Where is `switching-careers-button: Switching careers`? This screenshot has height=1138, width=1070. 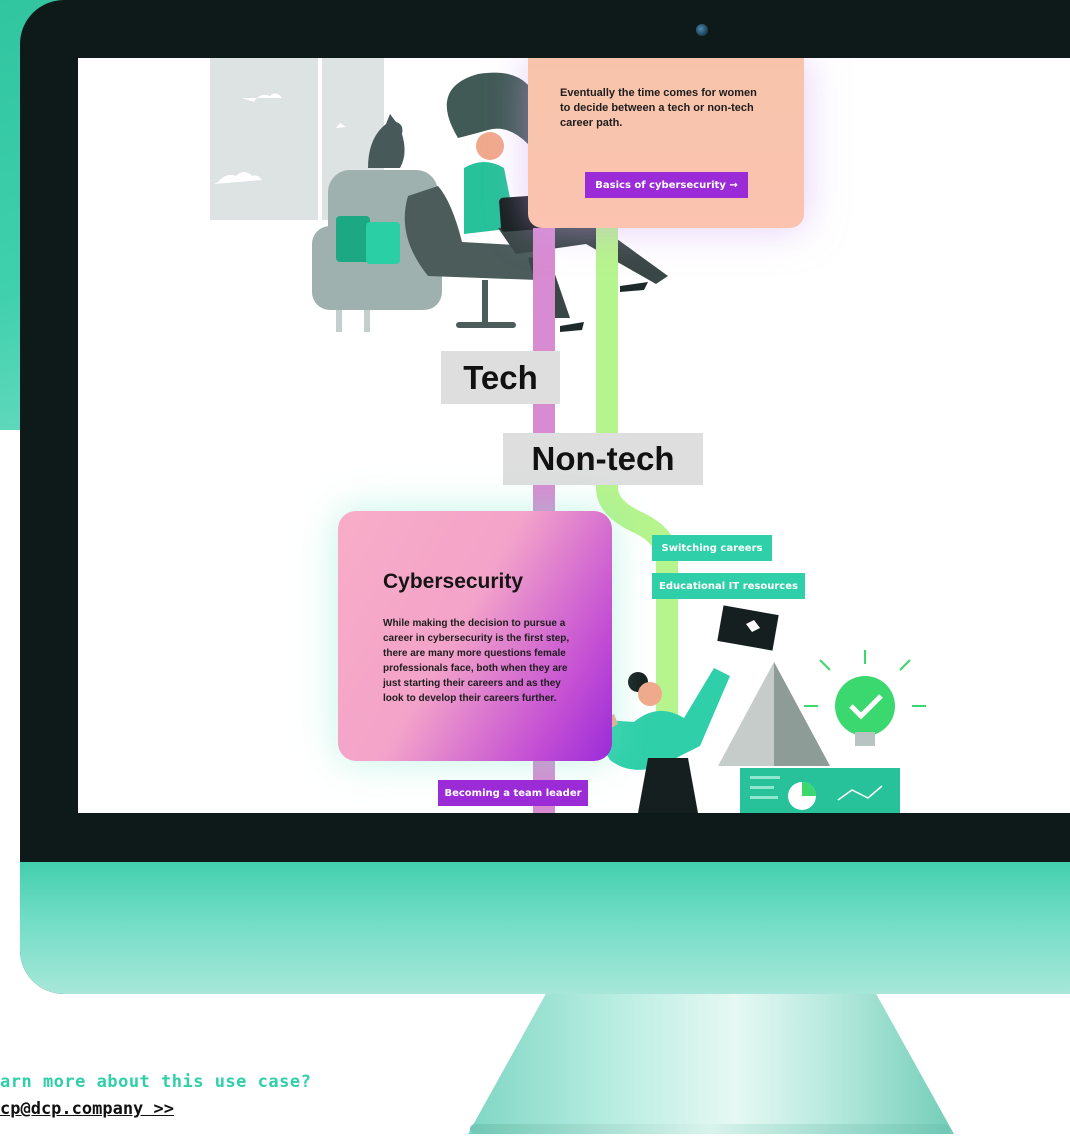 switching-careers-button: Switching careers is located at coordinates (712, 548).